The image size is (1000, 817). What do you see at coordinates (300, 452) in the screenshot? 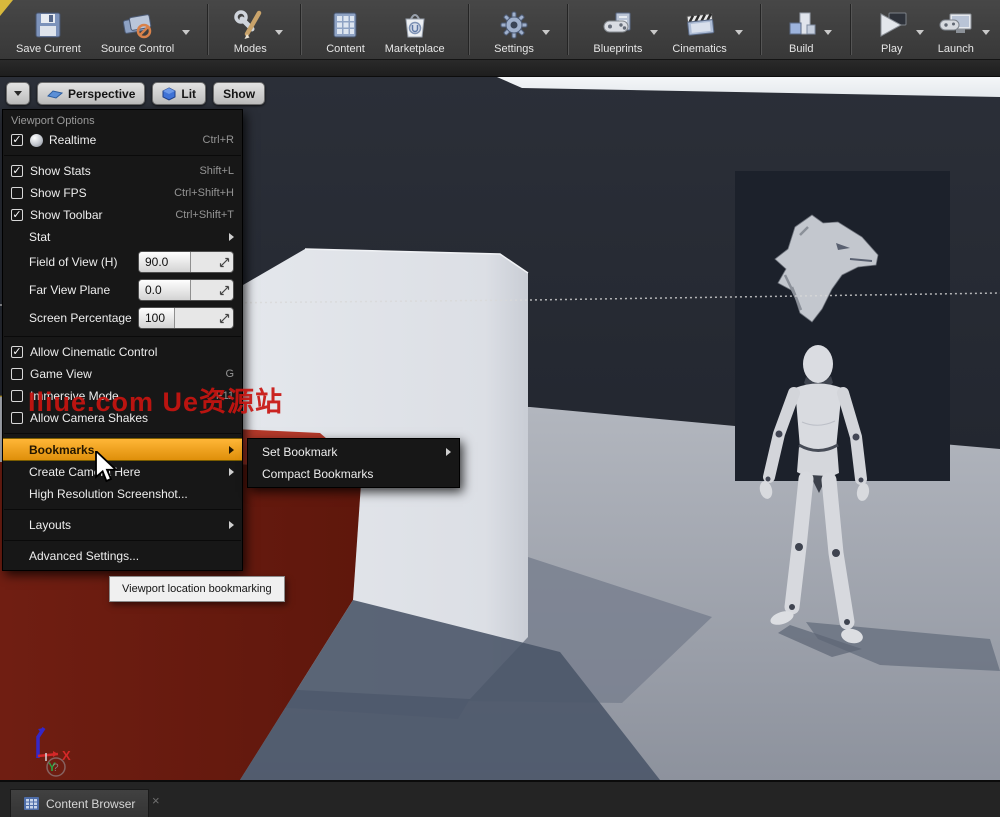
I see `submenu-item-label: Set Bookmark` at bounding box center [300, 452].